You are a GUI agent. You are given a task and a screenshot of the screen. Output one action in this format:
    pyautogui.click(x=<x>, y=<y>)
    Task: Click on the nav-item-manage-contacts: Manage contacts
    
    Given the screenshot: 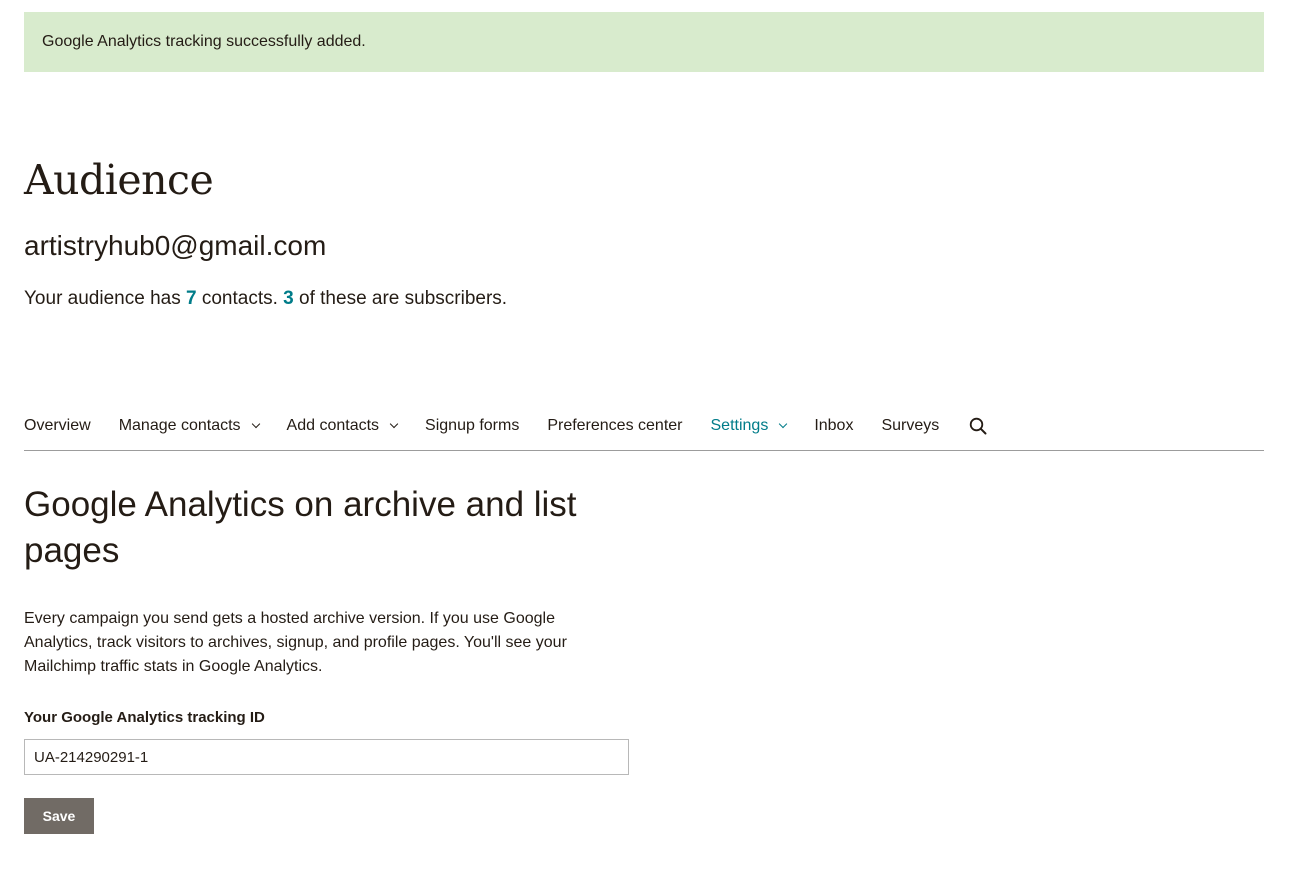 What is the action you would take?
    pyautogui.click(x=189, y=426)
    